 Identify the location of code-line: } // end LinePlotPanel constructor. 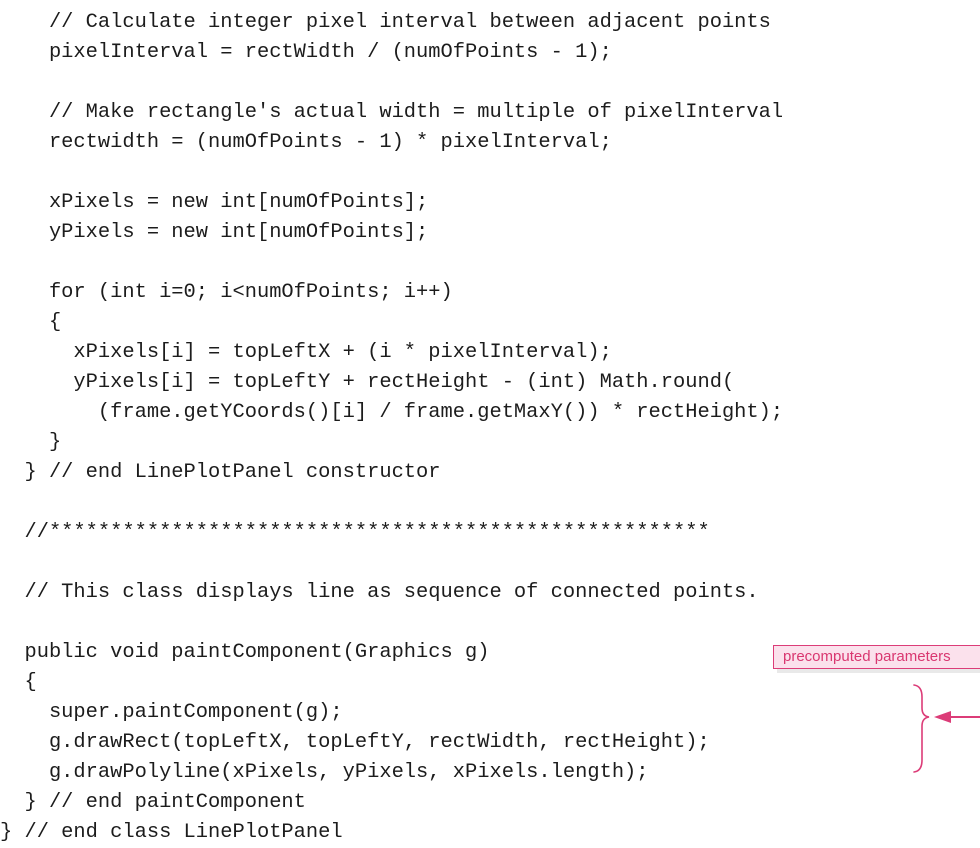
(220, 472).